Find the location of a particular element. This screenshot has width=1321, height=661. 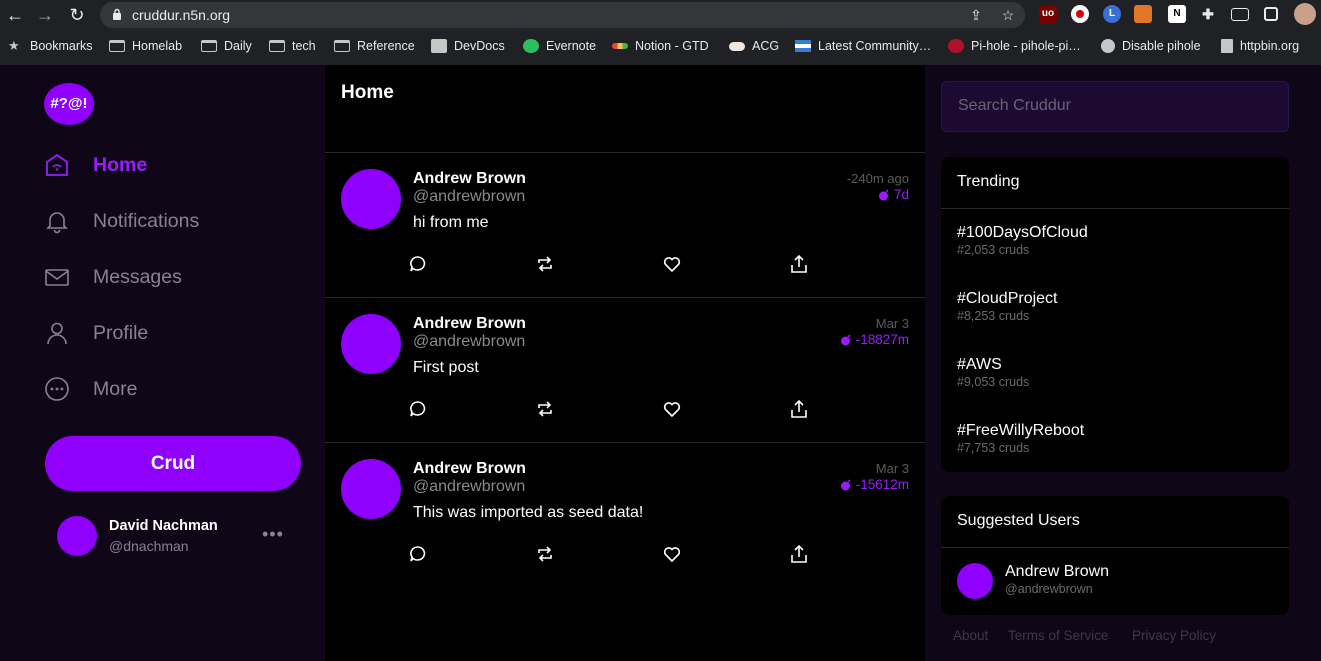

nav-messages: Messages is located at coordinates (113, 277).